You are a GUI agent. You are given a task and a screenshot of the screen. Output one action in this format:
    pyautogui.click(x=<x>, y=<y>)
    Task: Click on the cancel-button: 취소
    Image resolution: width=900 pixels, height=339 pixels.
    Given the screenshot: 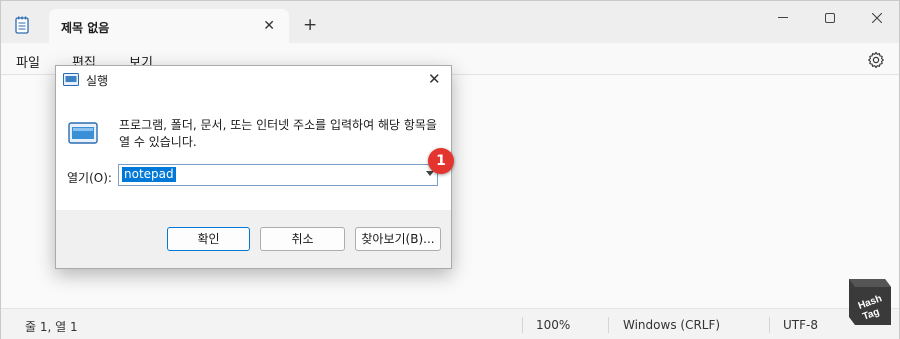 What is the action you would take?
    pyautogui.click(x=302, y=239)
    